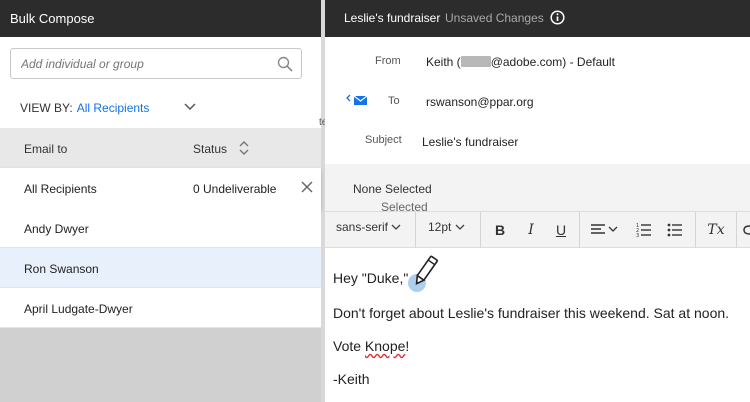  What do you see at coordinates (561, 230) in the screenshot?
I see `underline-button: U` at bounding box center [561, 230].